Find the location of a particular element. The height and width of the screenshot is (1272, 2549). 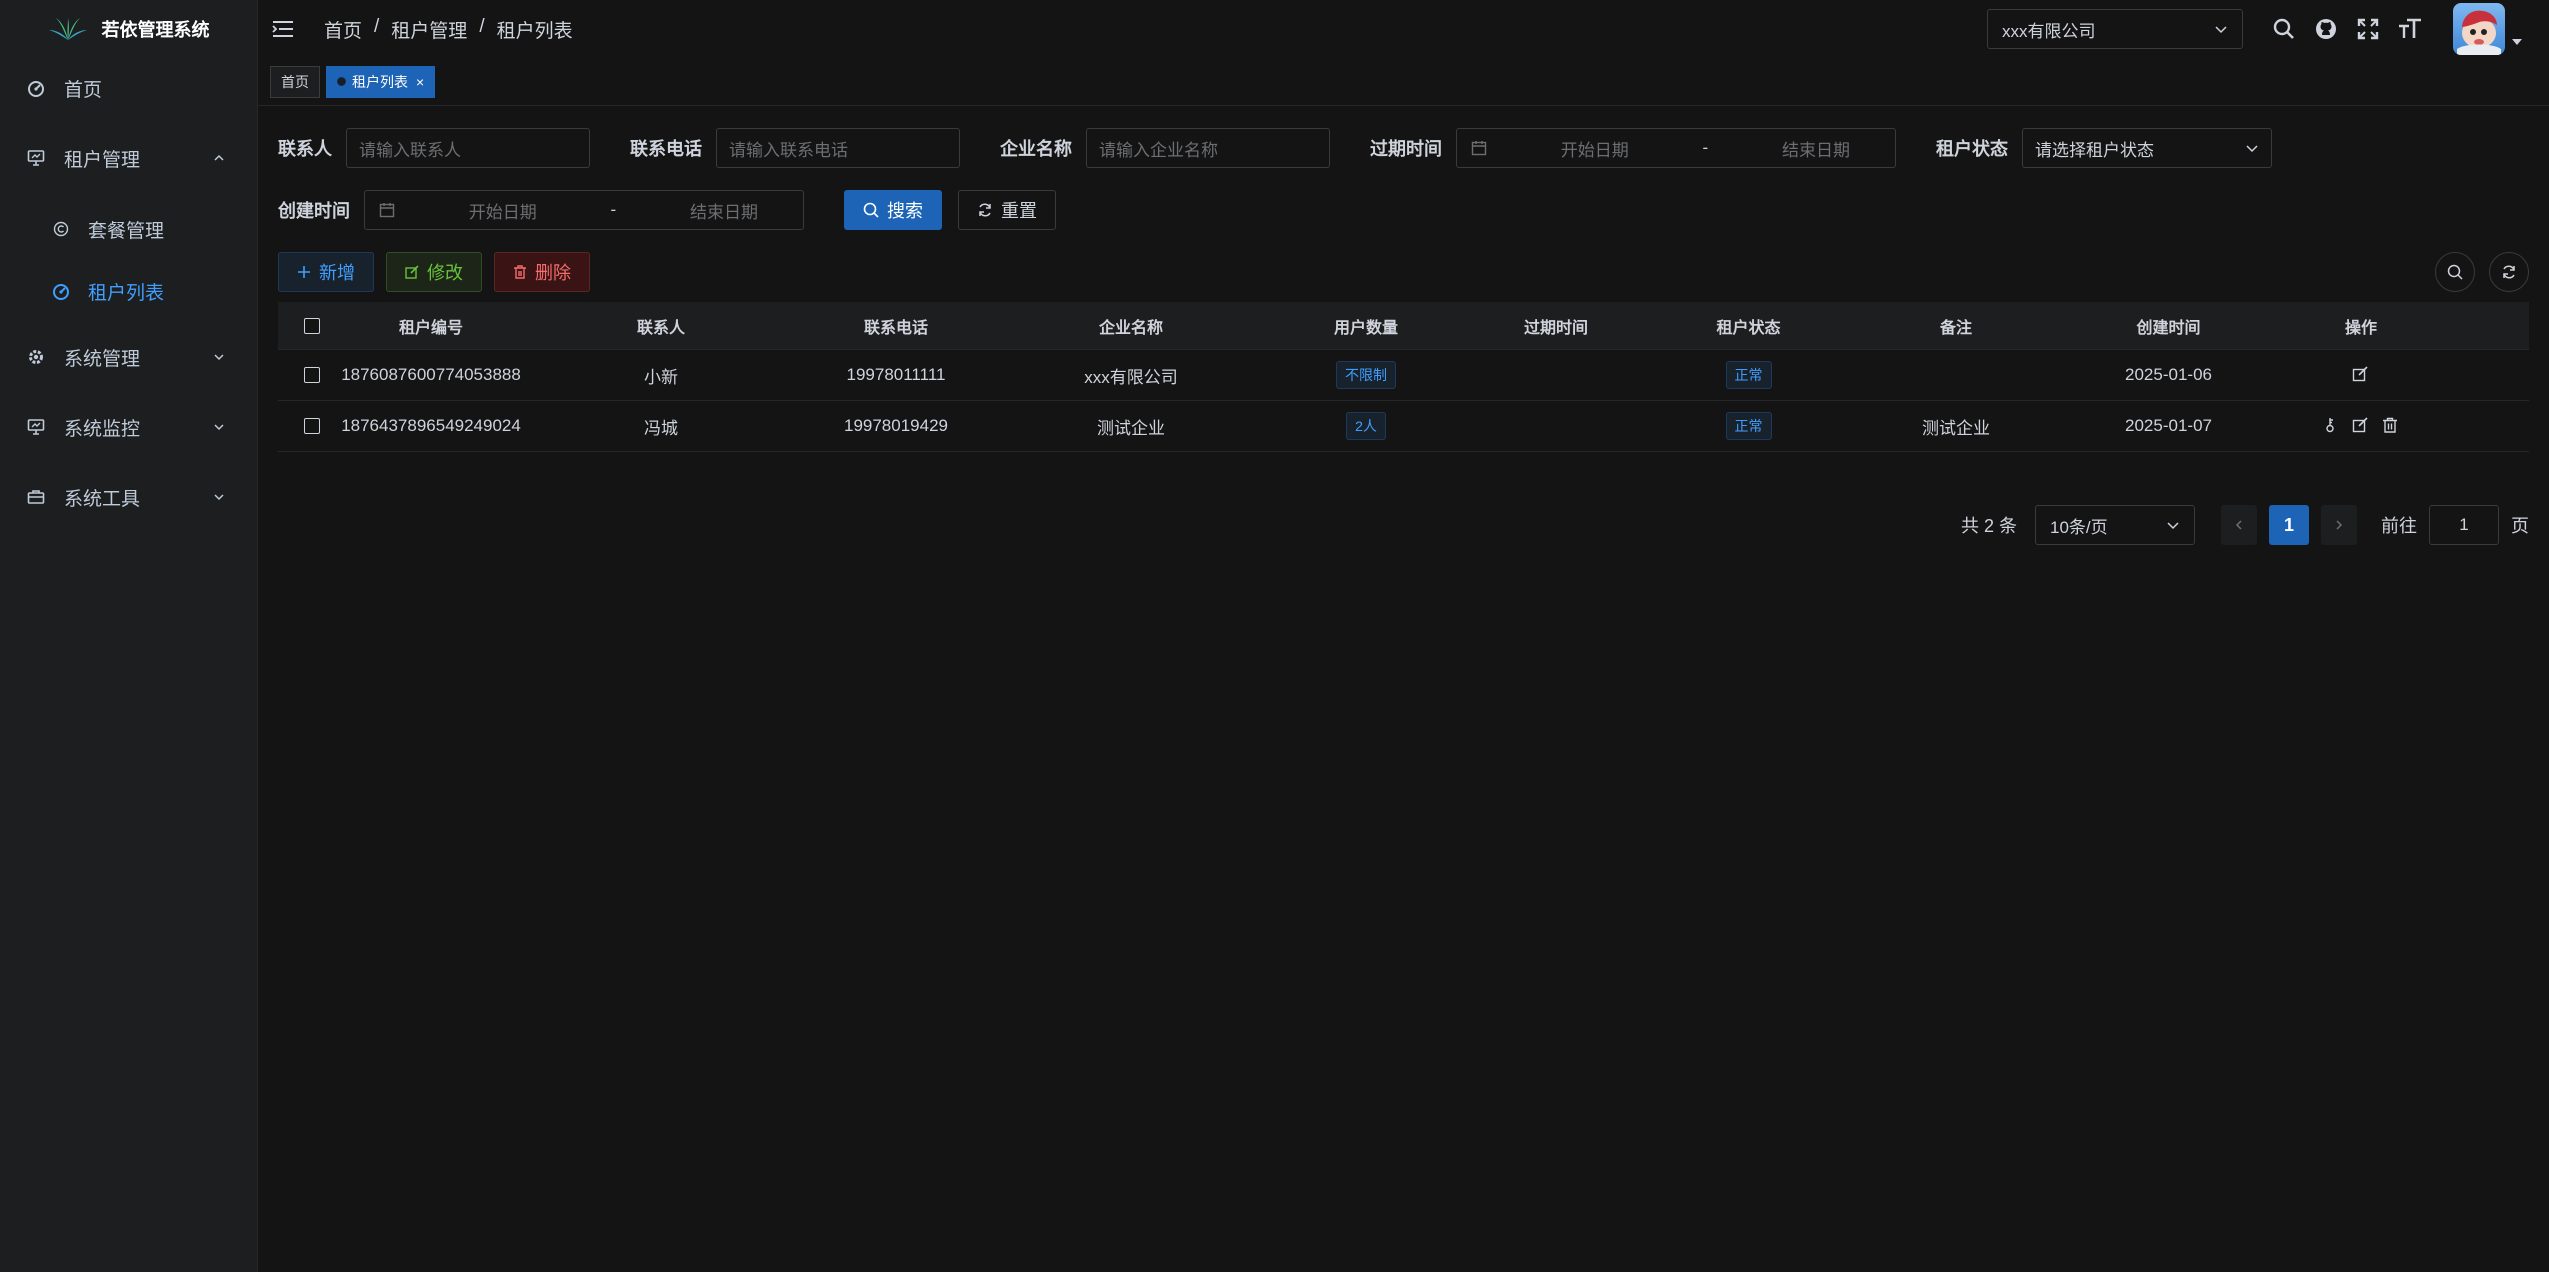

company-input: 请输入企业名称 is located at coordinates (1208, 148).